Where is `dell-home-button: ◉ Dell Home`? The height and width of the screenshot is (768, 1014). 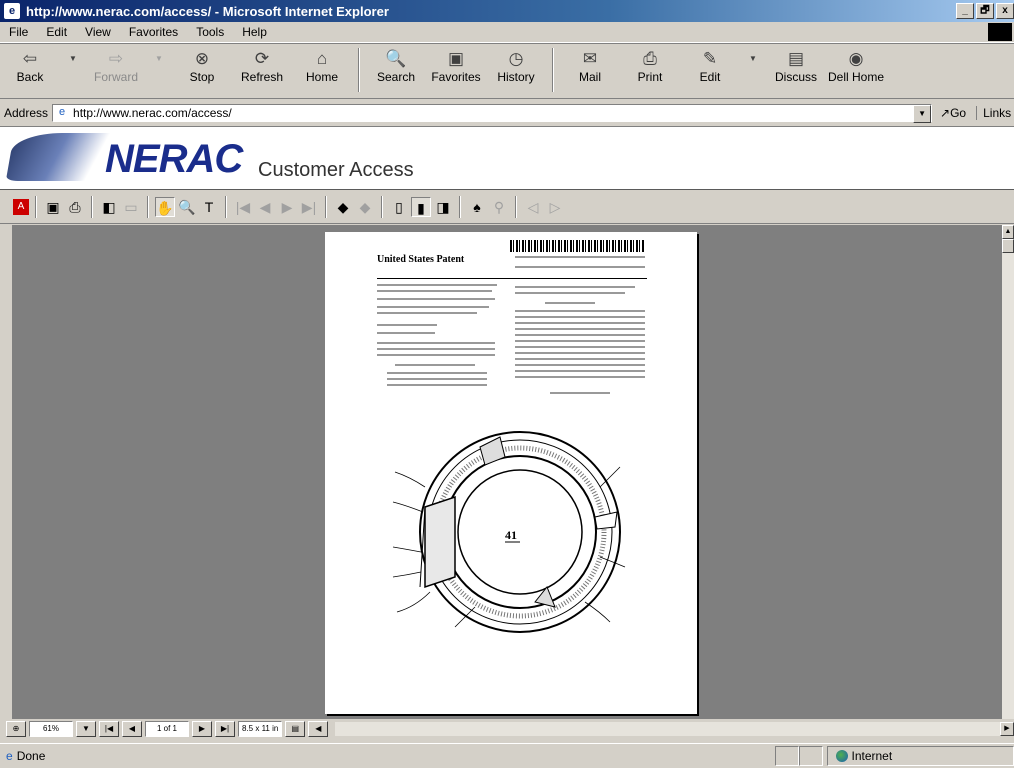
dell-home-button: ◉ Dell Home is located at coordinates (856, 66).